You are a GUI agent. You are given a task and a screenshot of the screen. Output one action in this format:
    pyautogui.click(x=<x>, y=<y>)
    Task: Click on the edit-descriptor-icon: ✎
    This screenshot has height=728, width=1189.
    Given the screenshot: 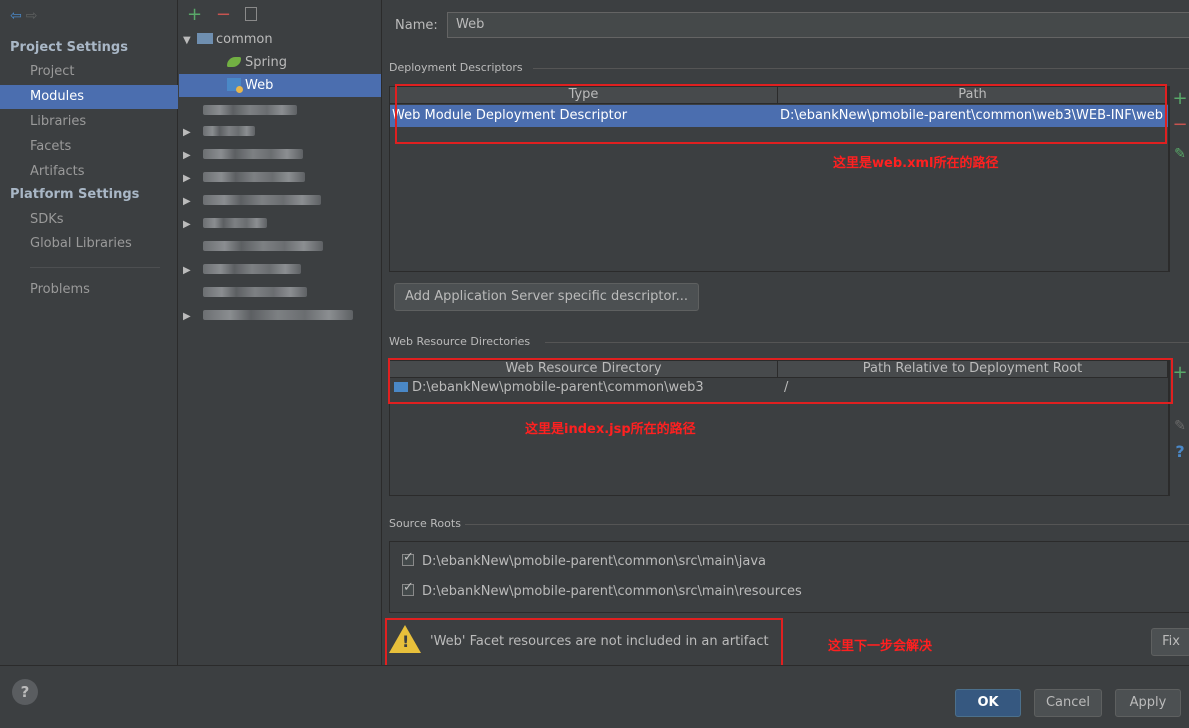 What is the action you would take?
    pyautogui.click(x=1179, y=154)
    